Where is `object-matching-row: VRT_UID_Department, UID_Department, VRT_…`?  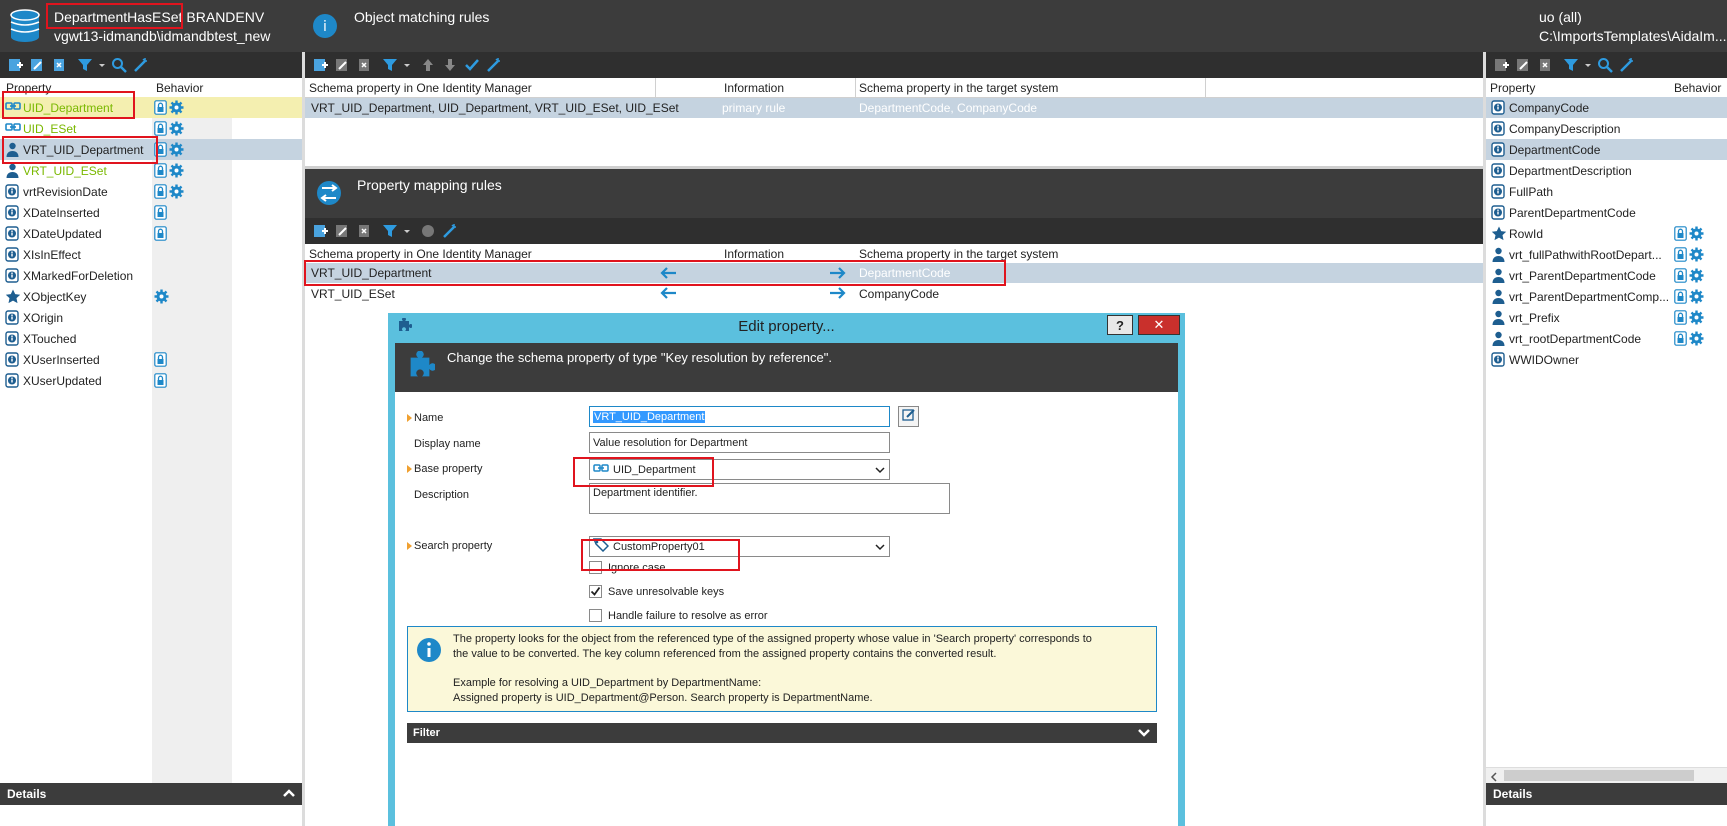
object-matching-row: VRT_UID_Department, UID_Department, VRT_… is located at coordinates (894, 108).